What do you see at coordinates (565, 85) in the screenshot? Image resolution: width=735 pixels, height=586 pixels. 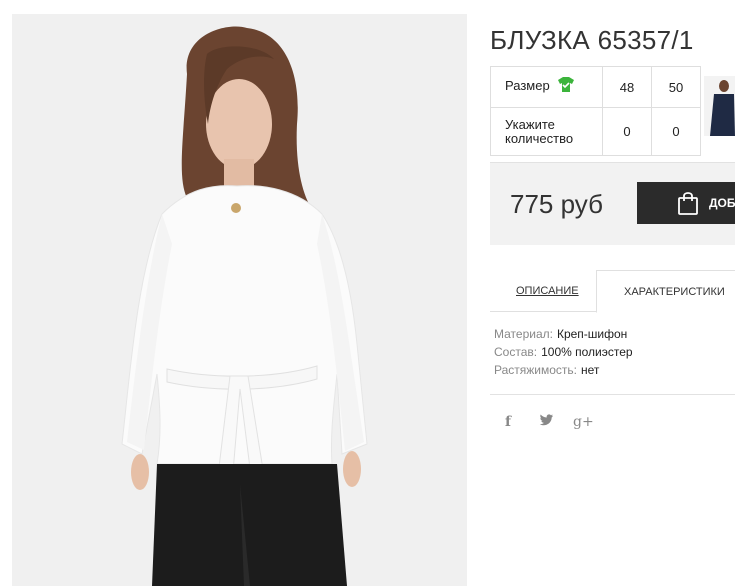 I see `t-shirt-icon` at bounding box center [565, 85].